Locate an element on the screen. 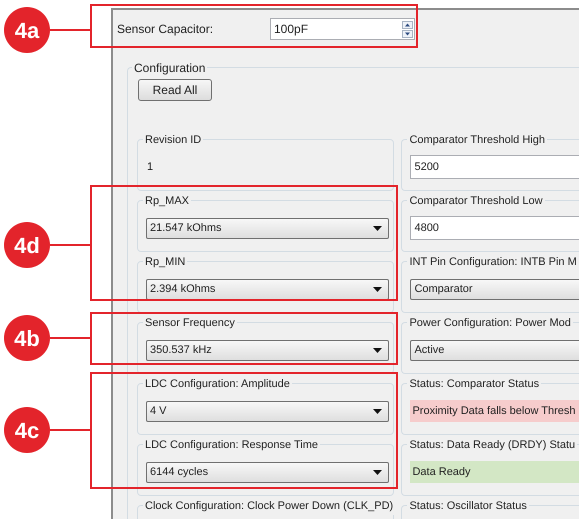  group-title: Clock Configuration: Clock Power Down (CLK_PD) is located at coordinates (269, 506).